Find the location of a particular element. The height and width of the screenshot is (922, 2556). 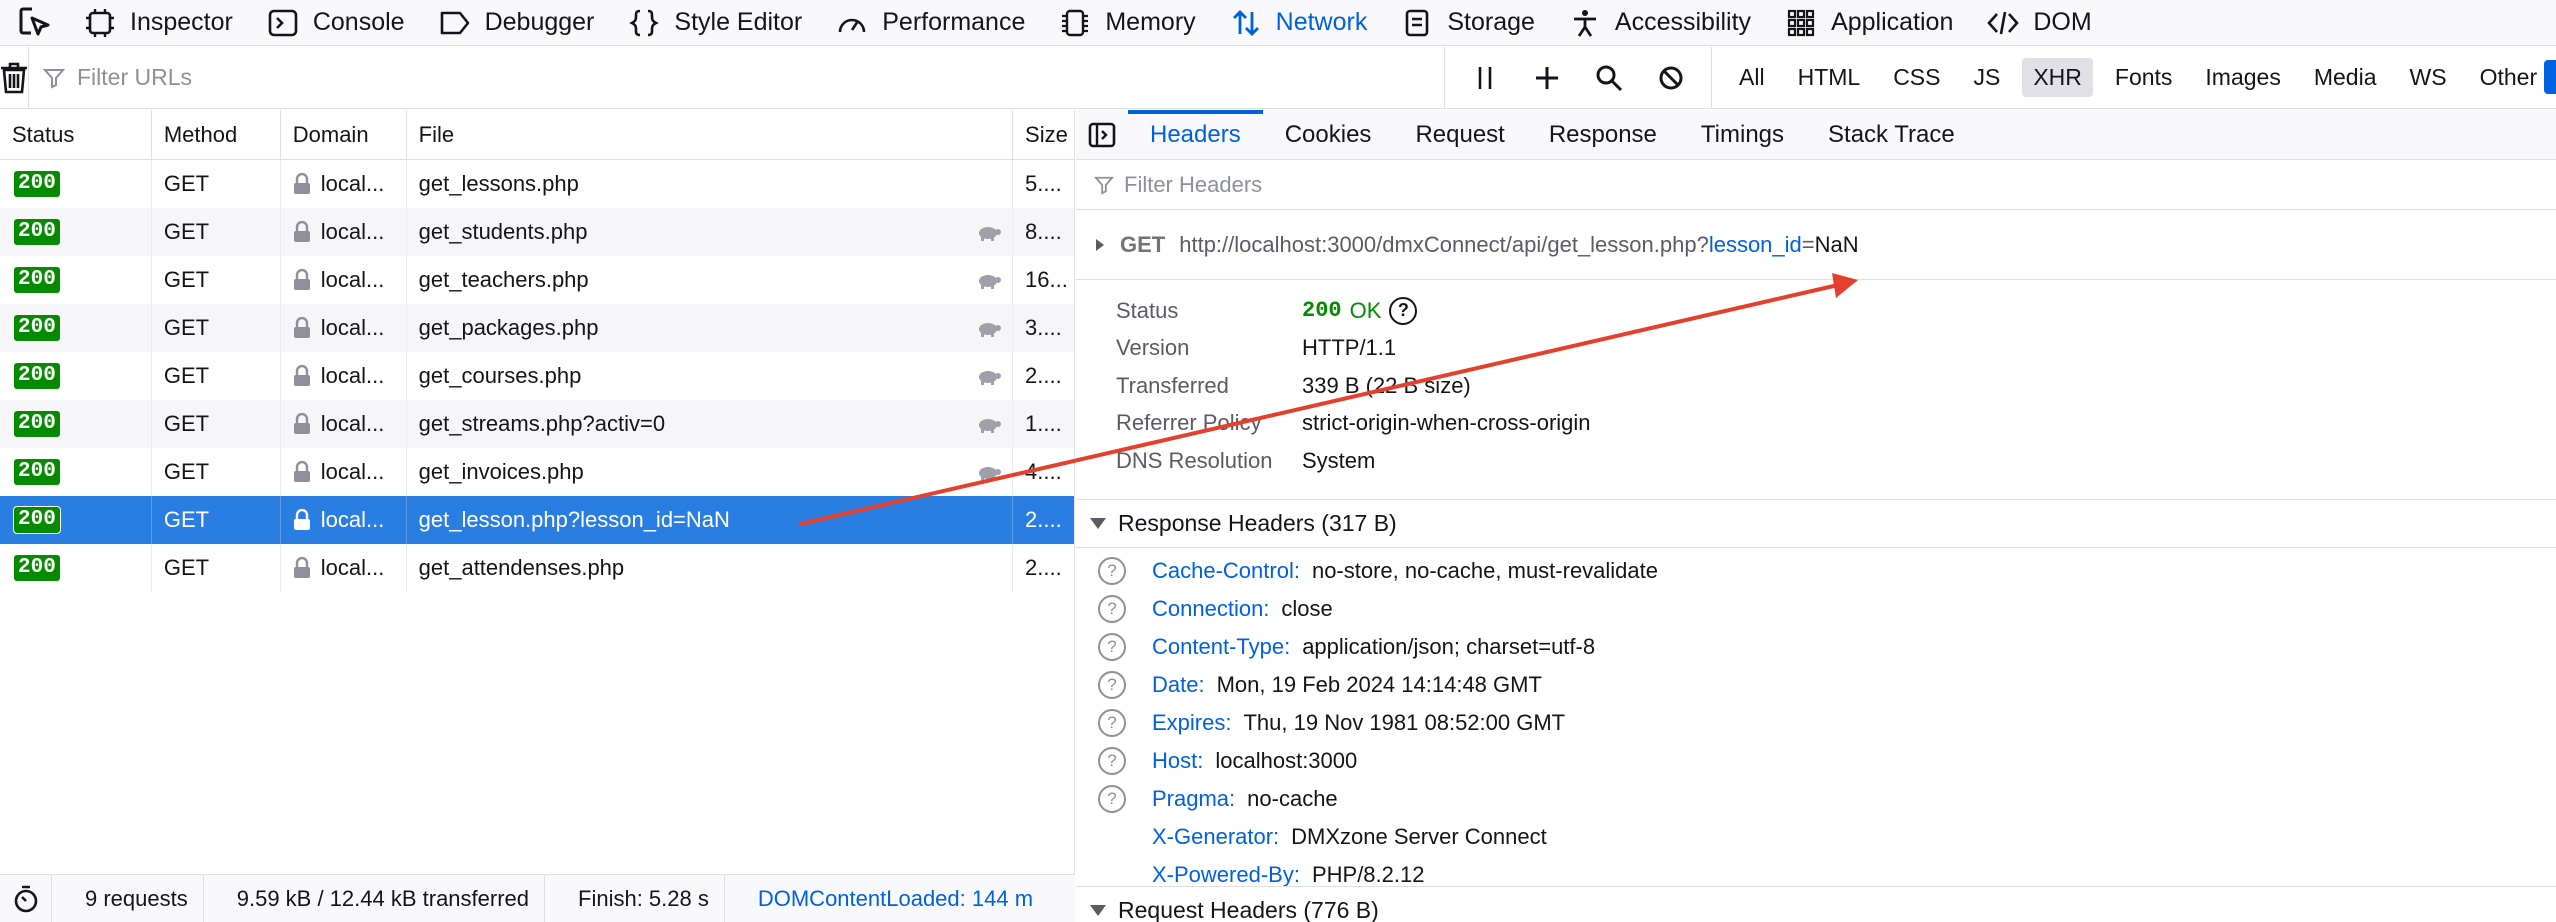

header-value: PHP/8.2.12 is located at coordinates (1368, 874).